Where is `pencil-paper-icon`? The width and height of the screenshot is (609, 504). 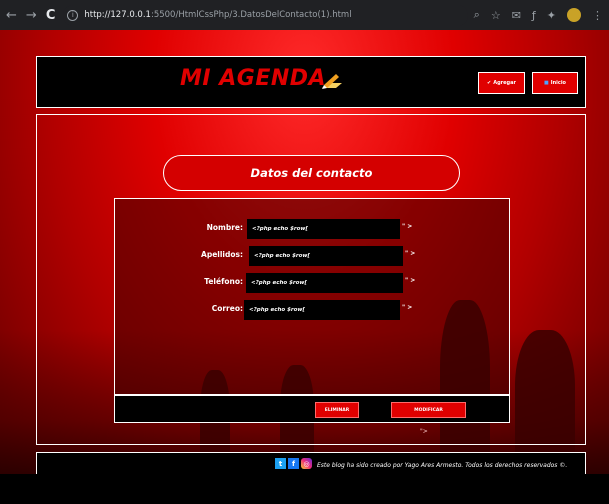 pencil-paper-icon is located at coordinates (332, 81).